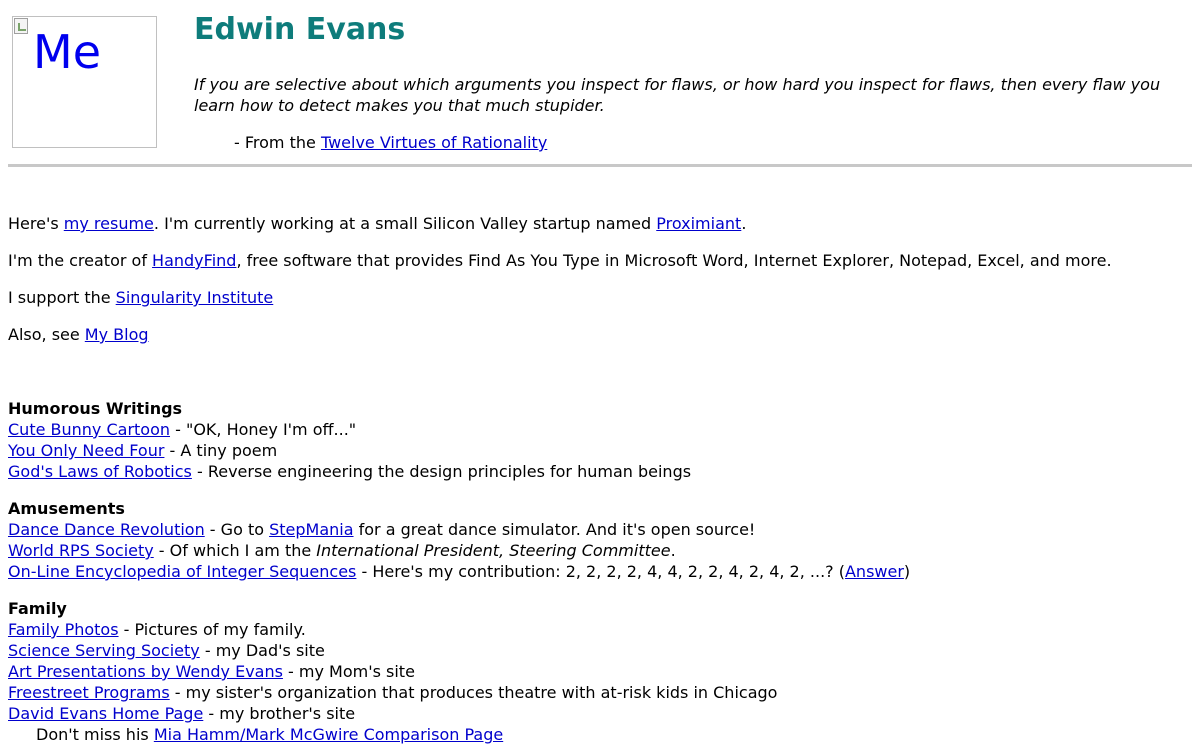 The height and width of the screenshot is (745, 1200). Describe the element at coordinates (392, 629) in the screenshot. I see `list-item: Family Photos - Pictures of my family.` at that location.